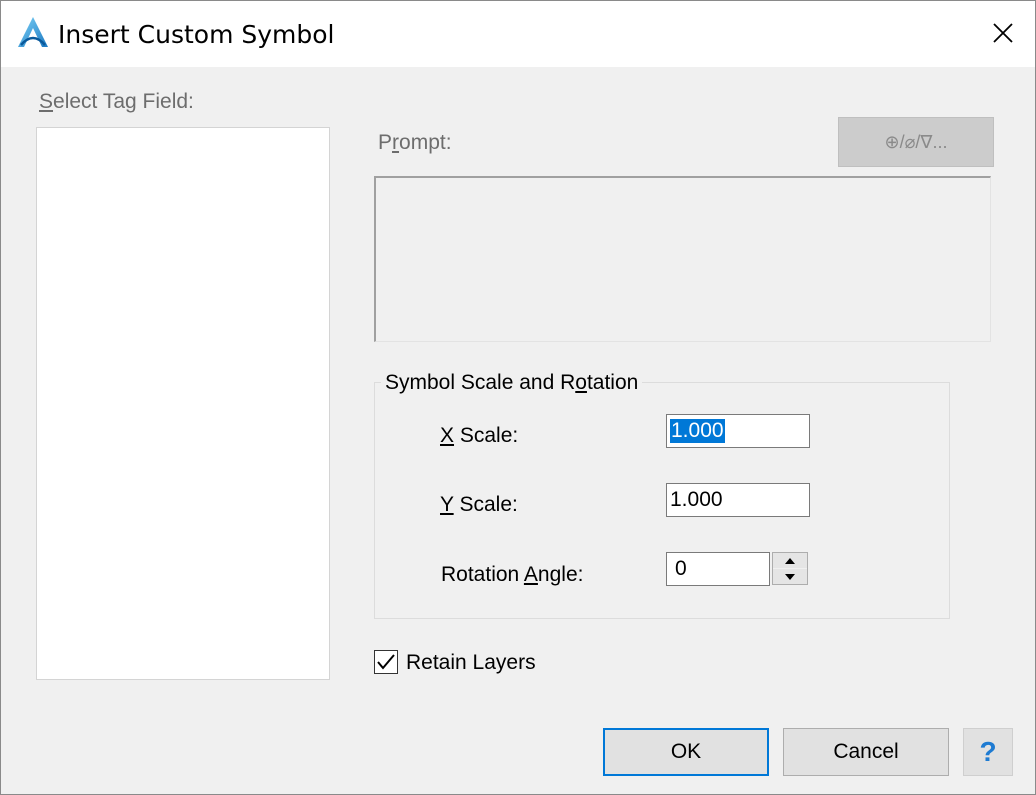 The width and height of the screenshot is (1036, 795). I want to click on prompt-label: Prompt:, so click(415, 143).